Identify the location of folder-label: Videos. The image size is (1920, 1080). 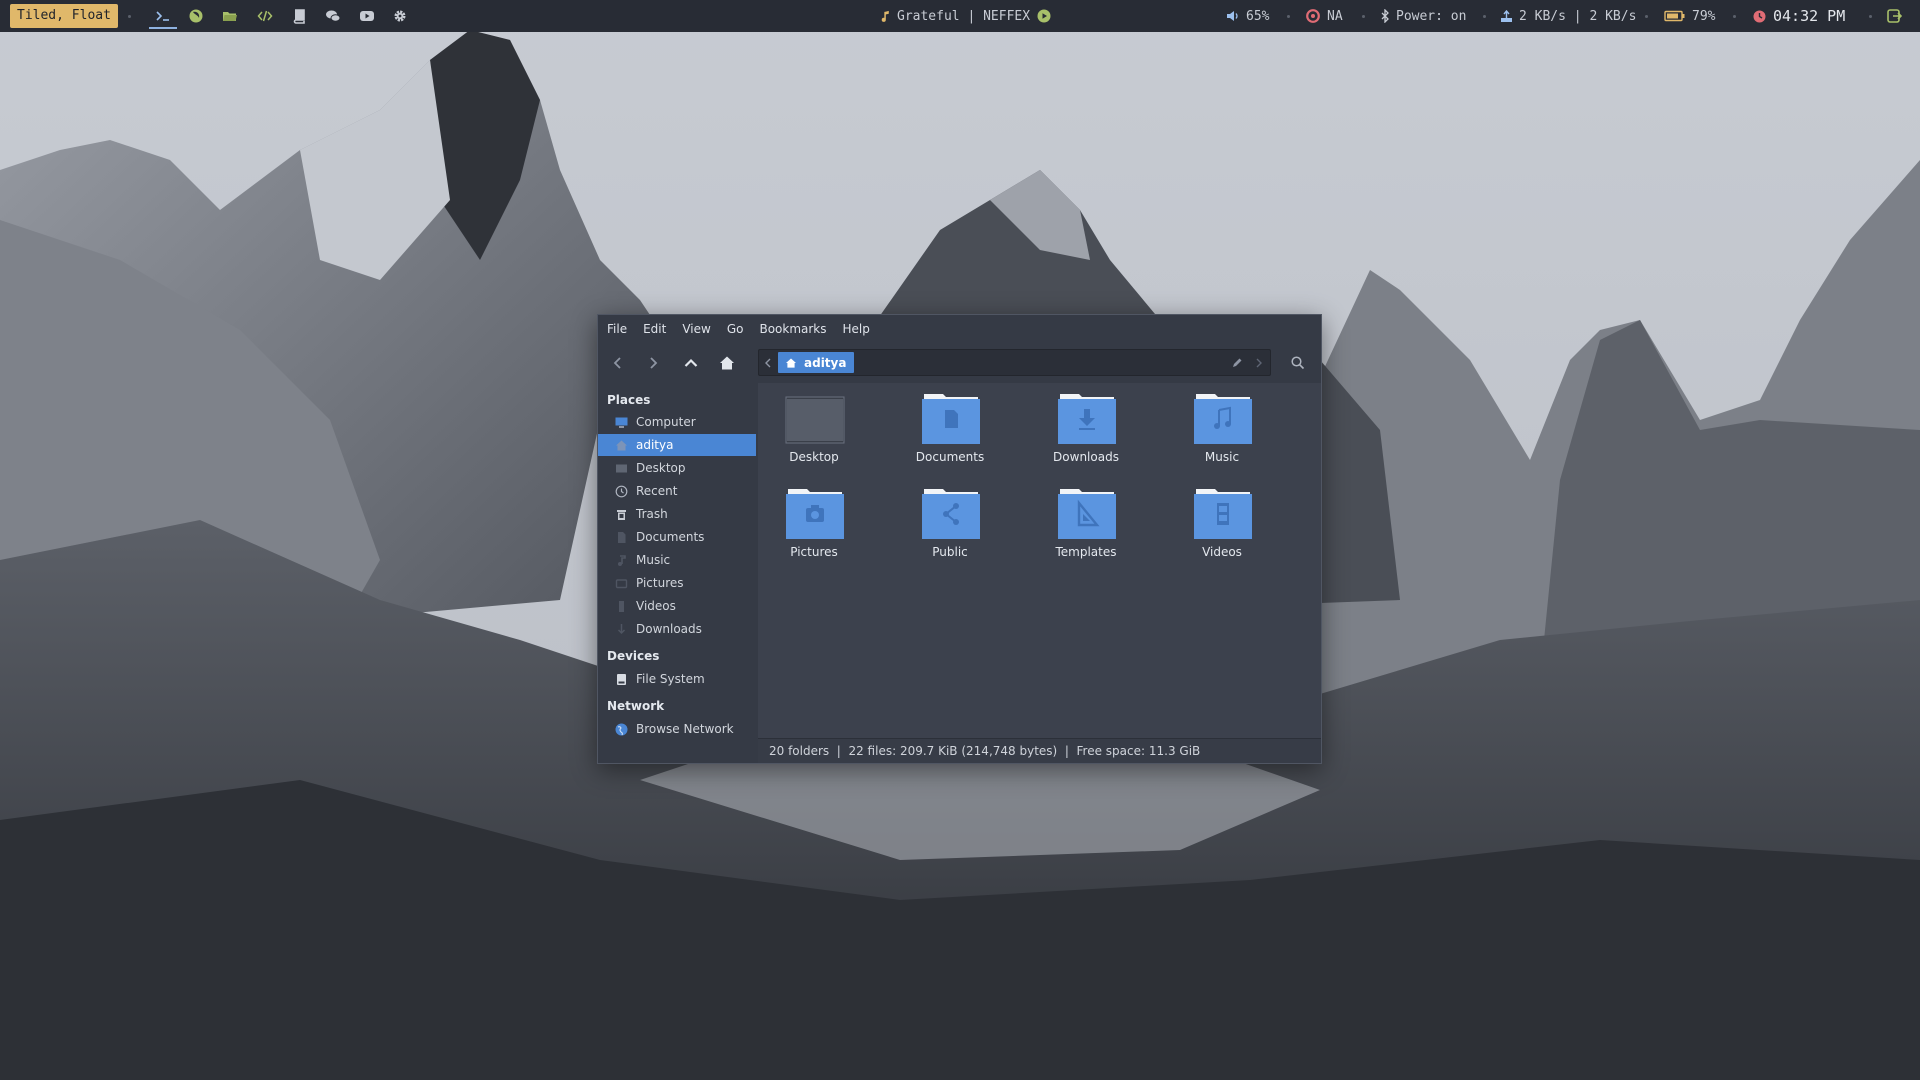
(1222, 552).